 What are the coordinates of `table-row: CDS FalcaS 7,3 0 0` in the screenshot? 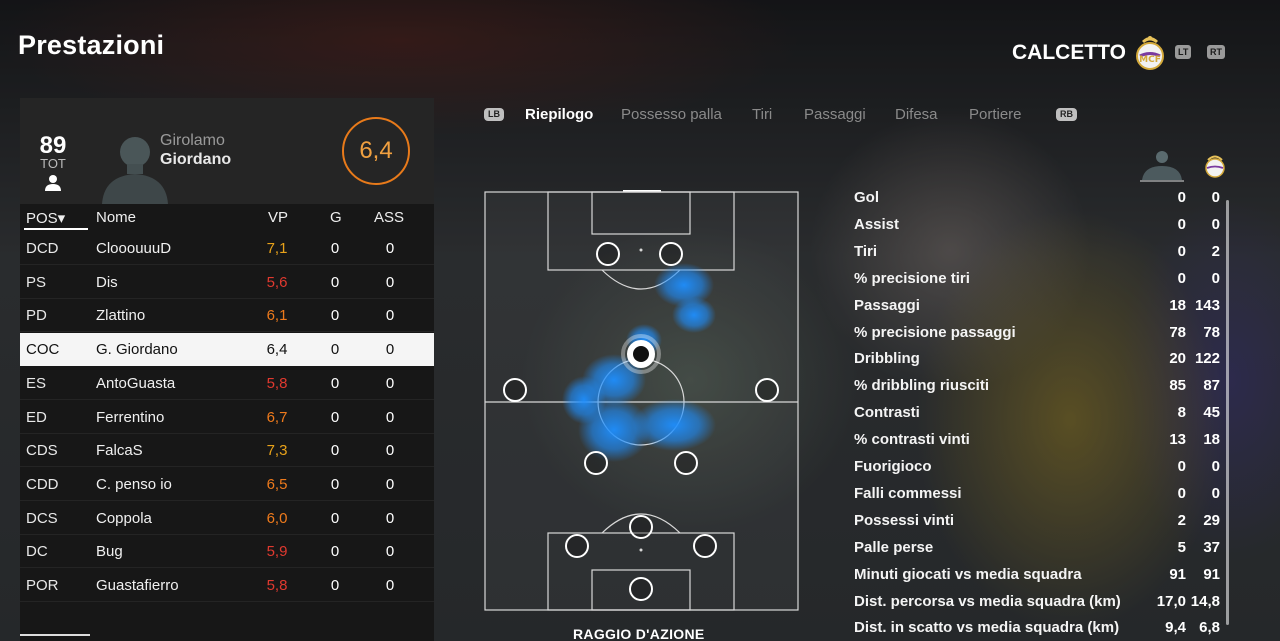 It's located at (227, 451).